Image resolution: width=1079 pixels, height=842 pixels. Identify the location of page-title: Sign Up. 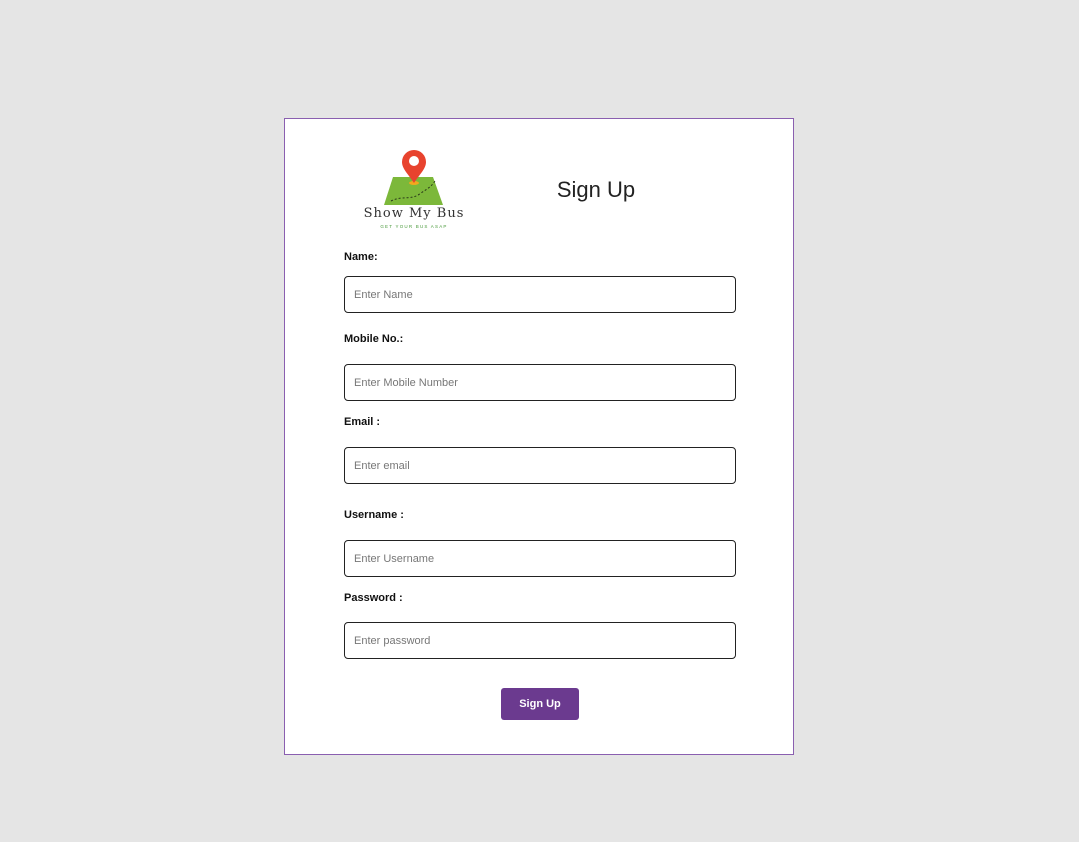
(596, 189).